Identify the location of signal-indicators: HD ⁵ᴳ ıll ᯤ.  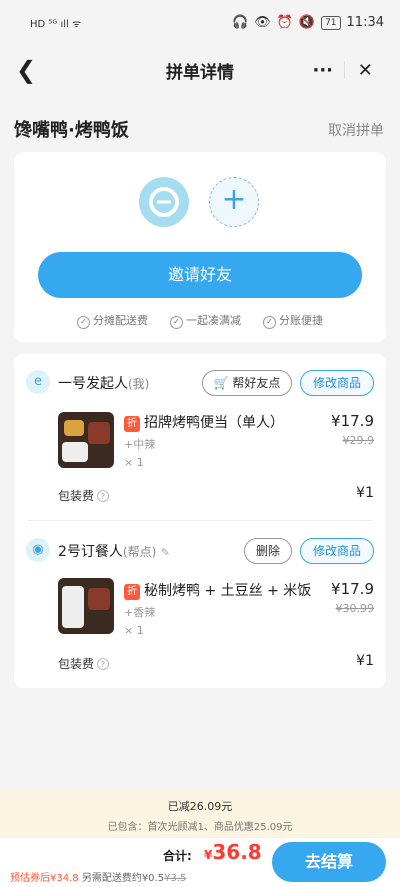
(56, 24).